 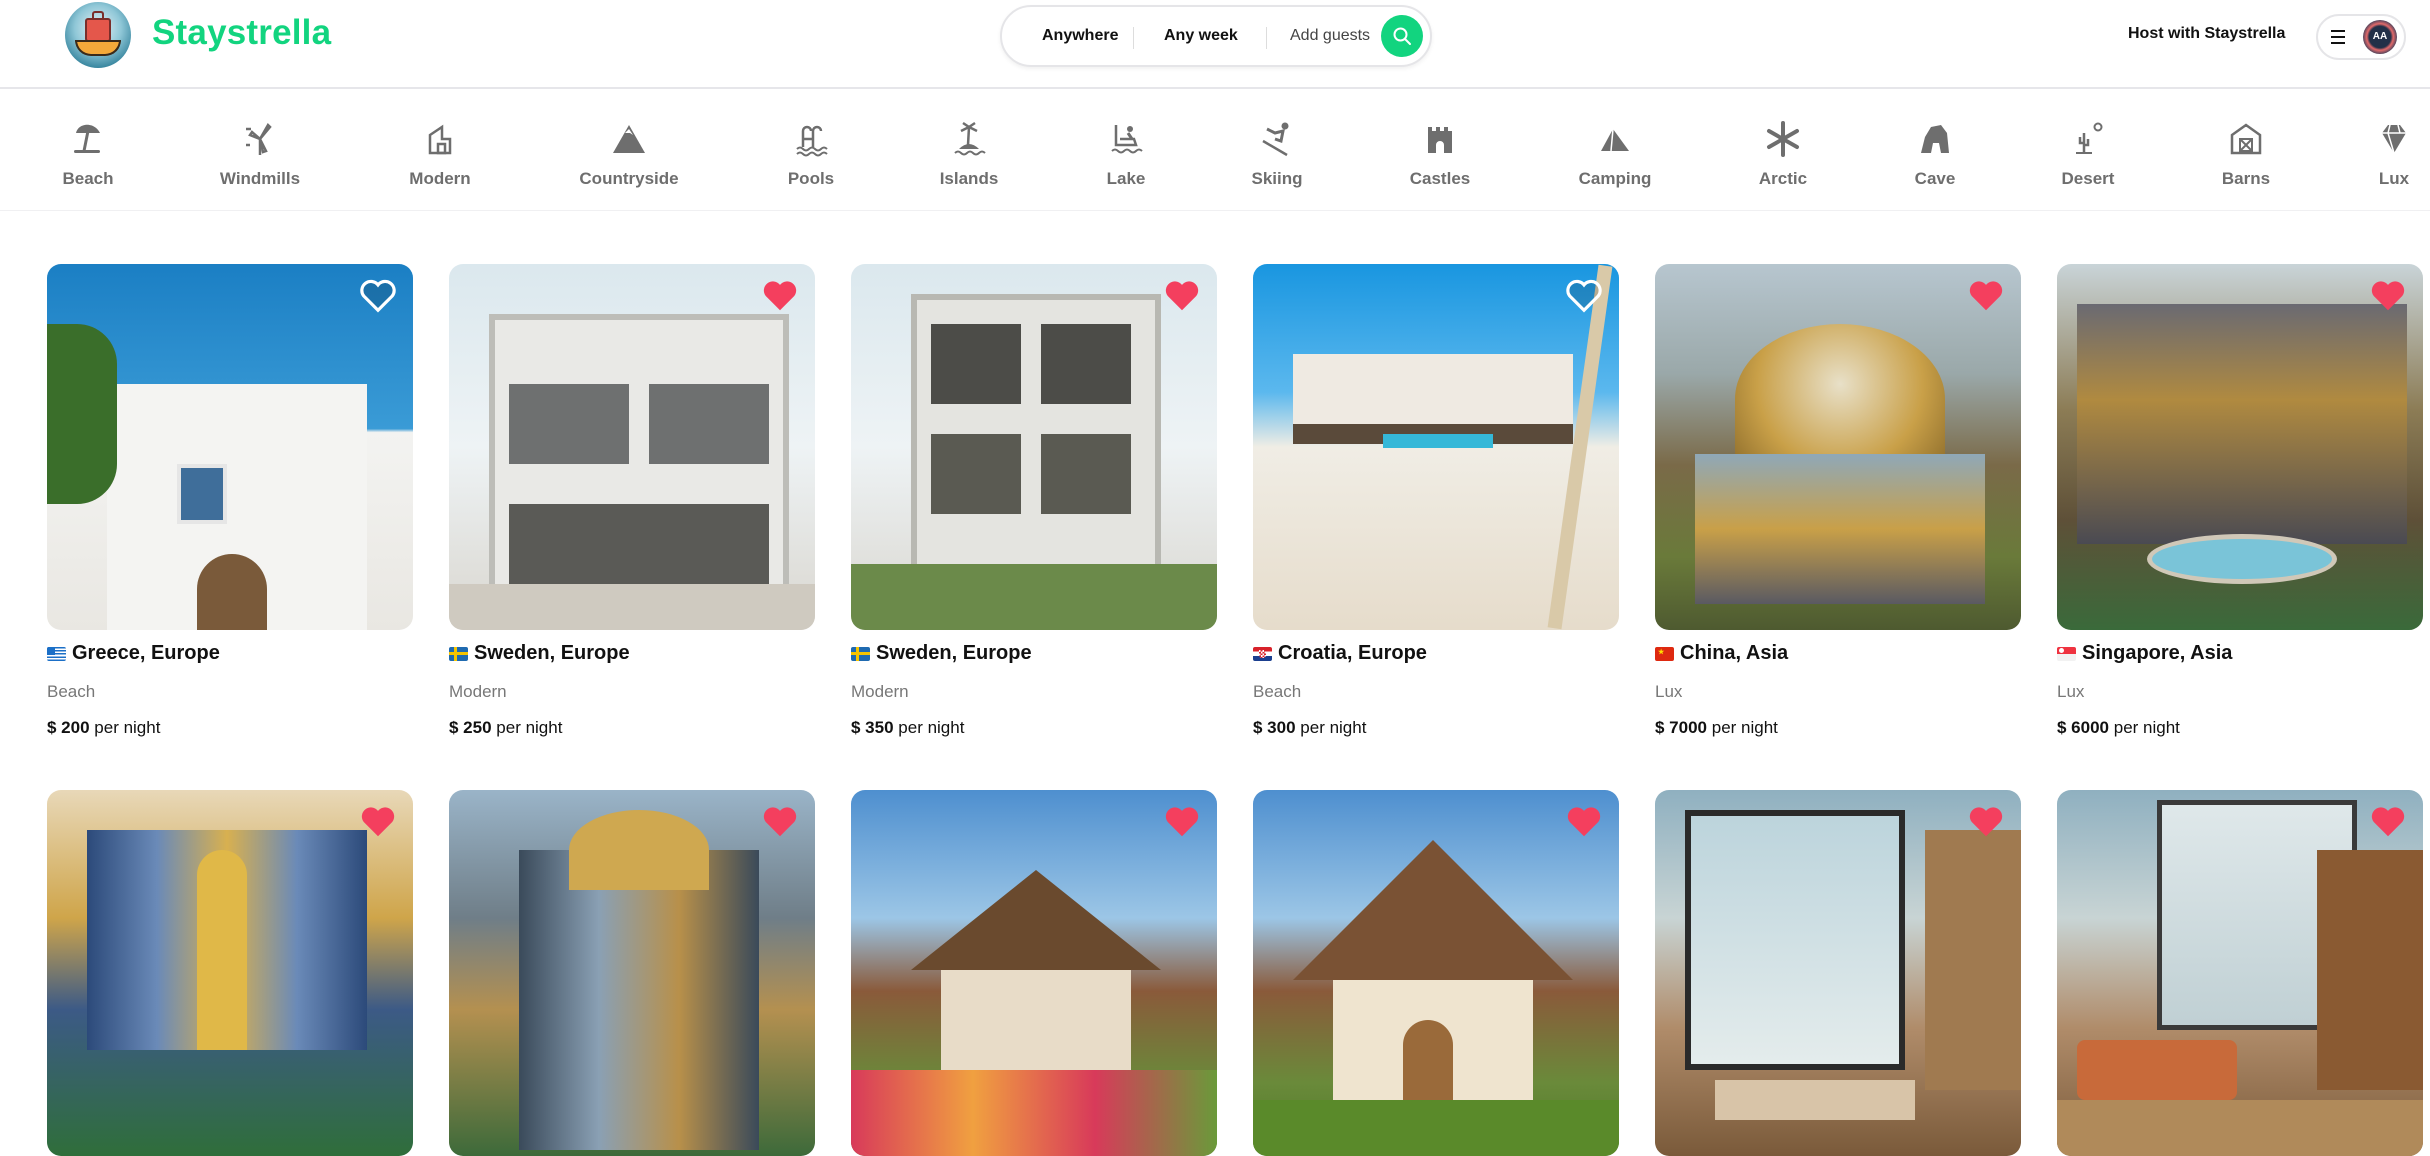 What do you see at coordinates (860, 653) in the screenshot?
I see `sweden-flag-icon` at bounding box center [860, 653].